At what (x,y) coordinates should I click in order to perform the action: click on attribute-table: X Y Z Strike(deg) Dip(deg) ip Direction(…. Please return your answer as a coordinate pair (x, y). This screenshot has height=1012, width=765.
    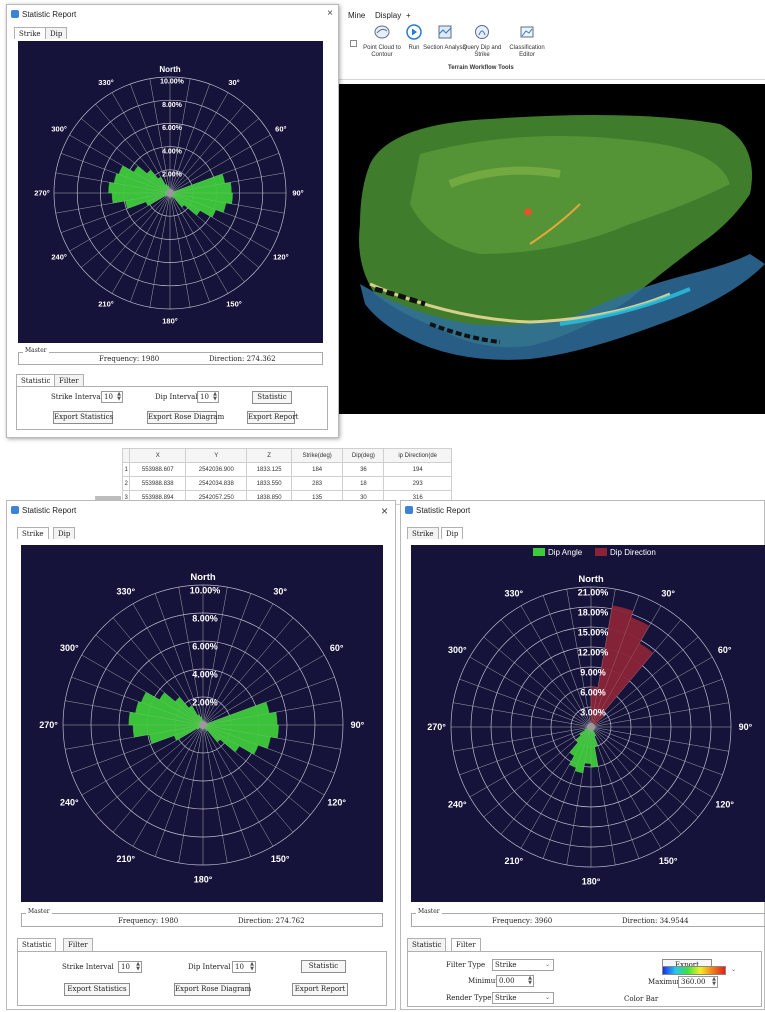
    Looking at the image, I should click on (286, 476).